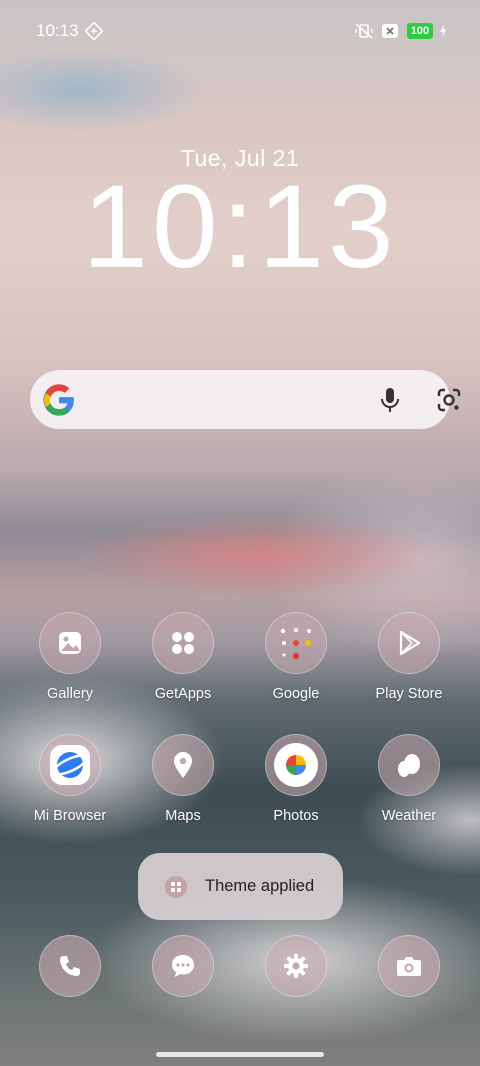  What do you see at coordinates (240, 31) in the screenshot?
I see `status-bar: 10:13 100` at bounding box center [240, 31].